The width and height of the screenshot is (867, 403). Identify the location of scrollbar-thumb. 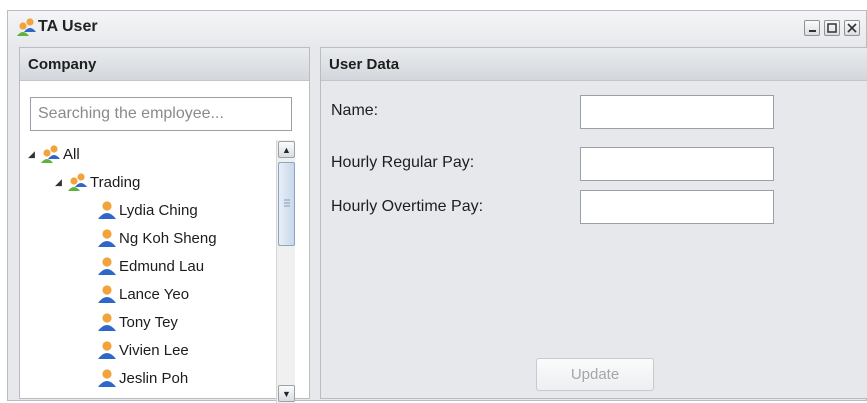
(286, 204).